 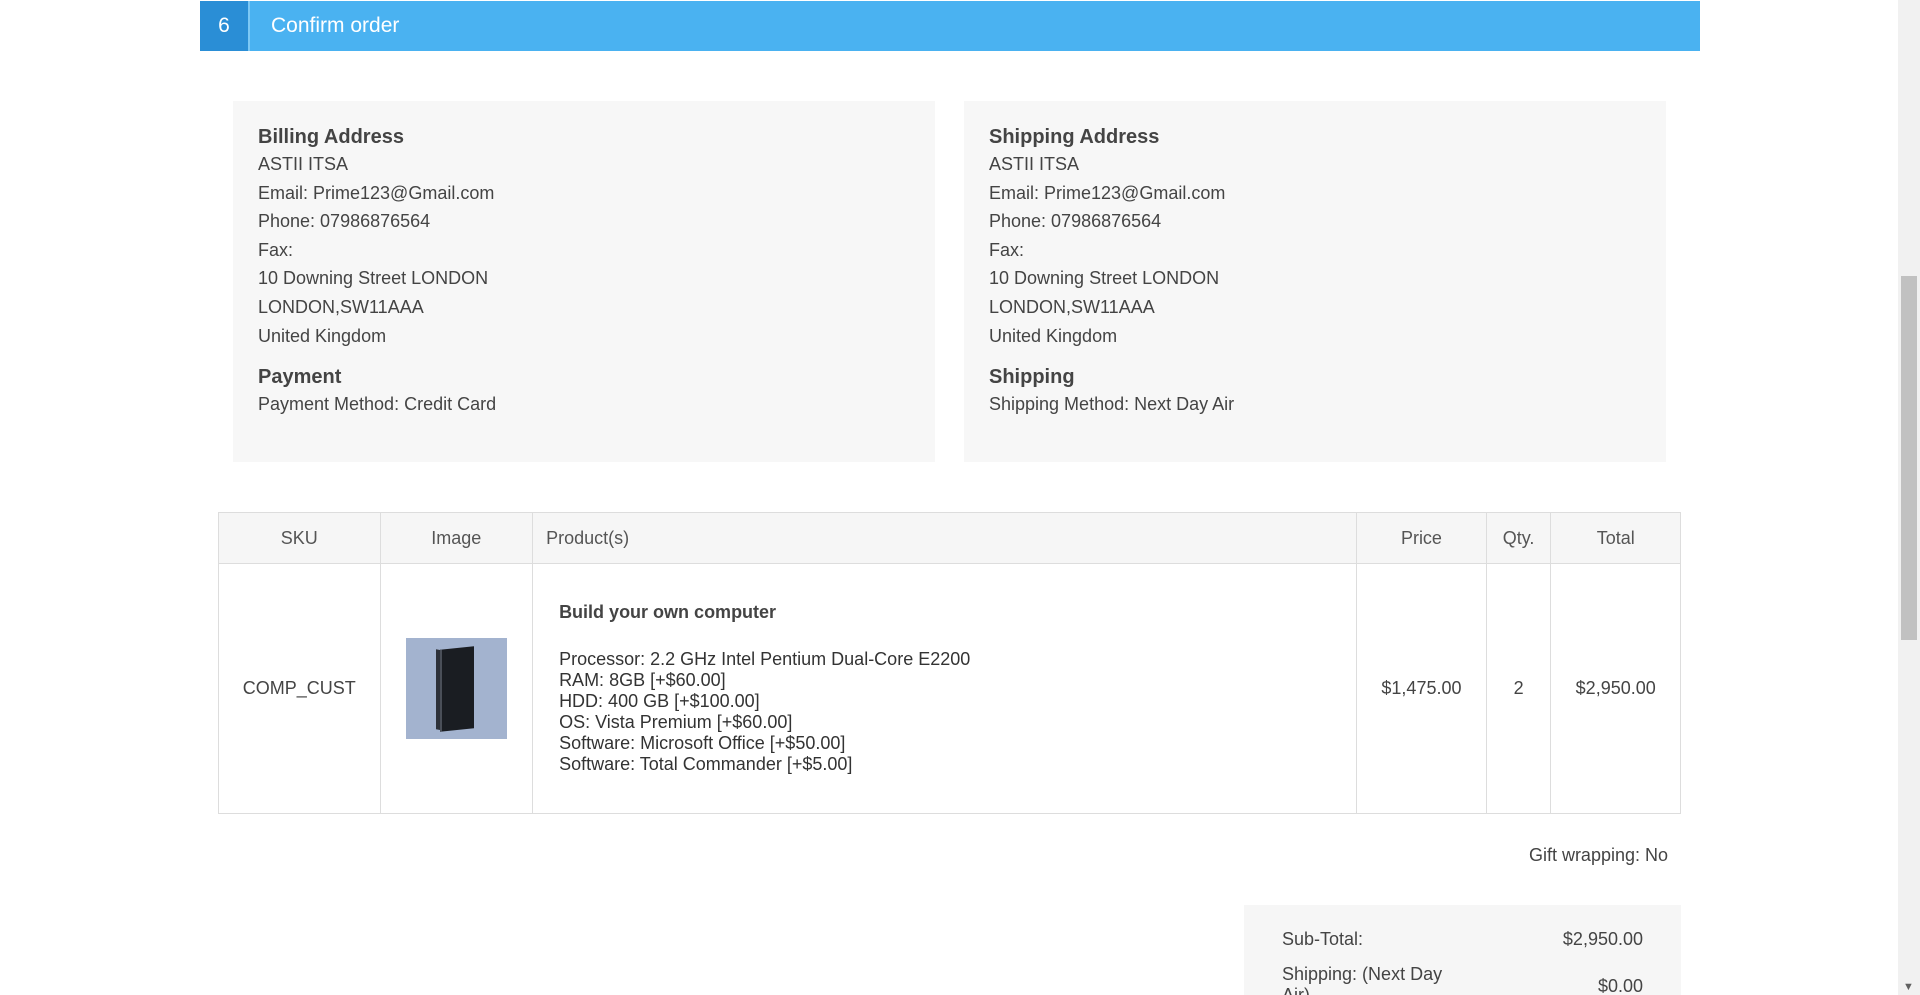 What do you see at coordinates (303, 164) in the screenshot?
I see `billing-name: ASTII ITSA` at bounding box center [303, 164].